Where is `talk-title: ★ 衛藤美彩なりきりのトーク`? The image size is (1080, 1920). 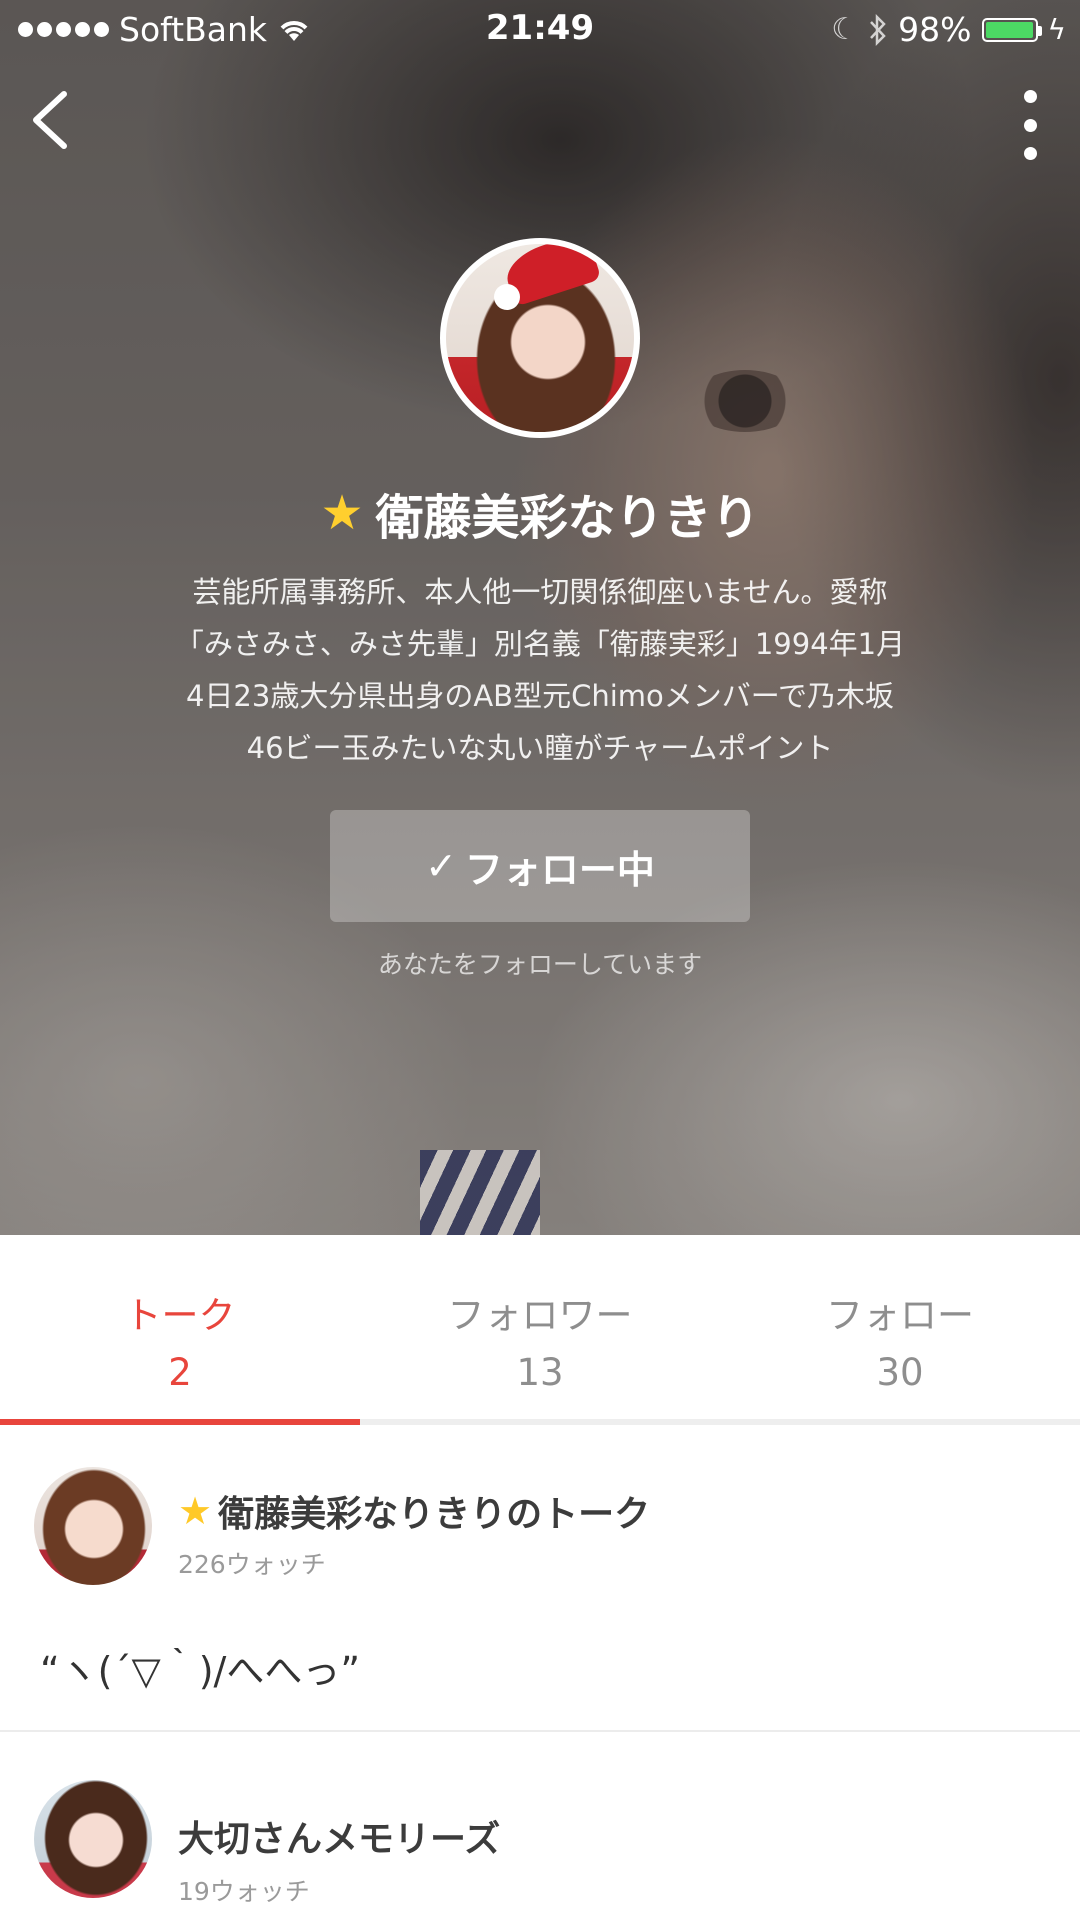 talk-title: ★ 衛藤美彩なりきりのトーク is located at coordinates (414, 1511).